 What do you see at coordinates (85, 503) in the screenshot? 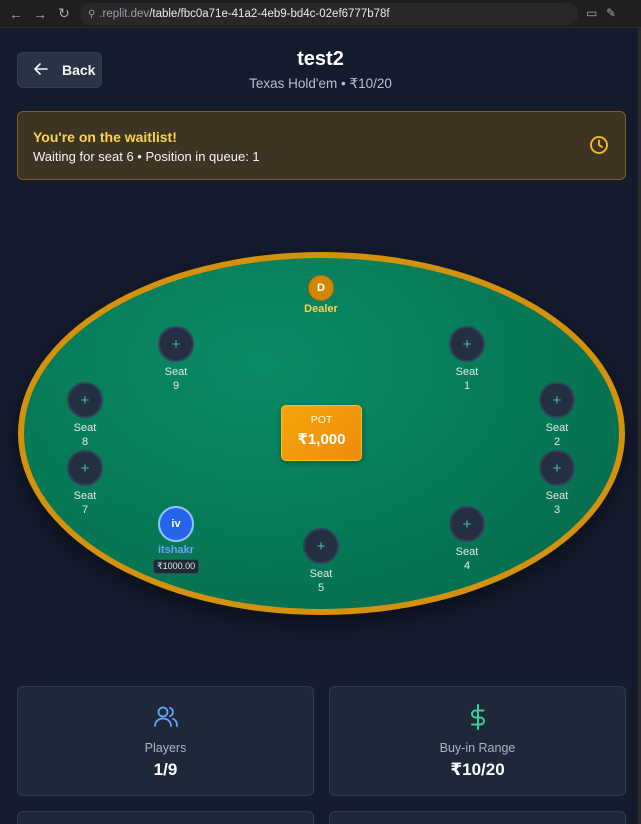
I see `seat-label: Seat 7` at bounding box center [85, 503].